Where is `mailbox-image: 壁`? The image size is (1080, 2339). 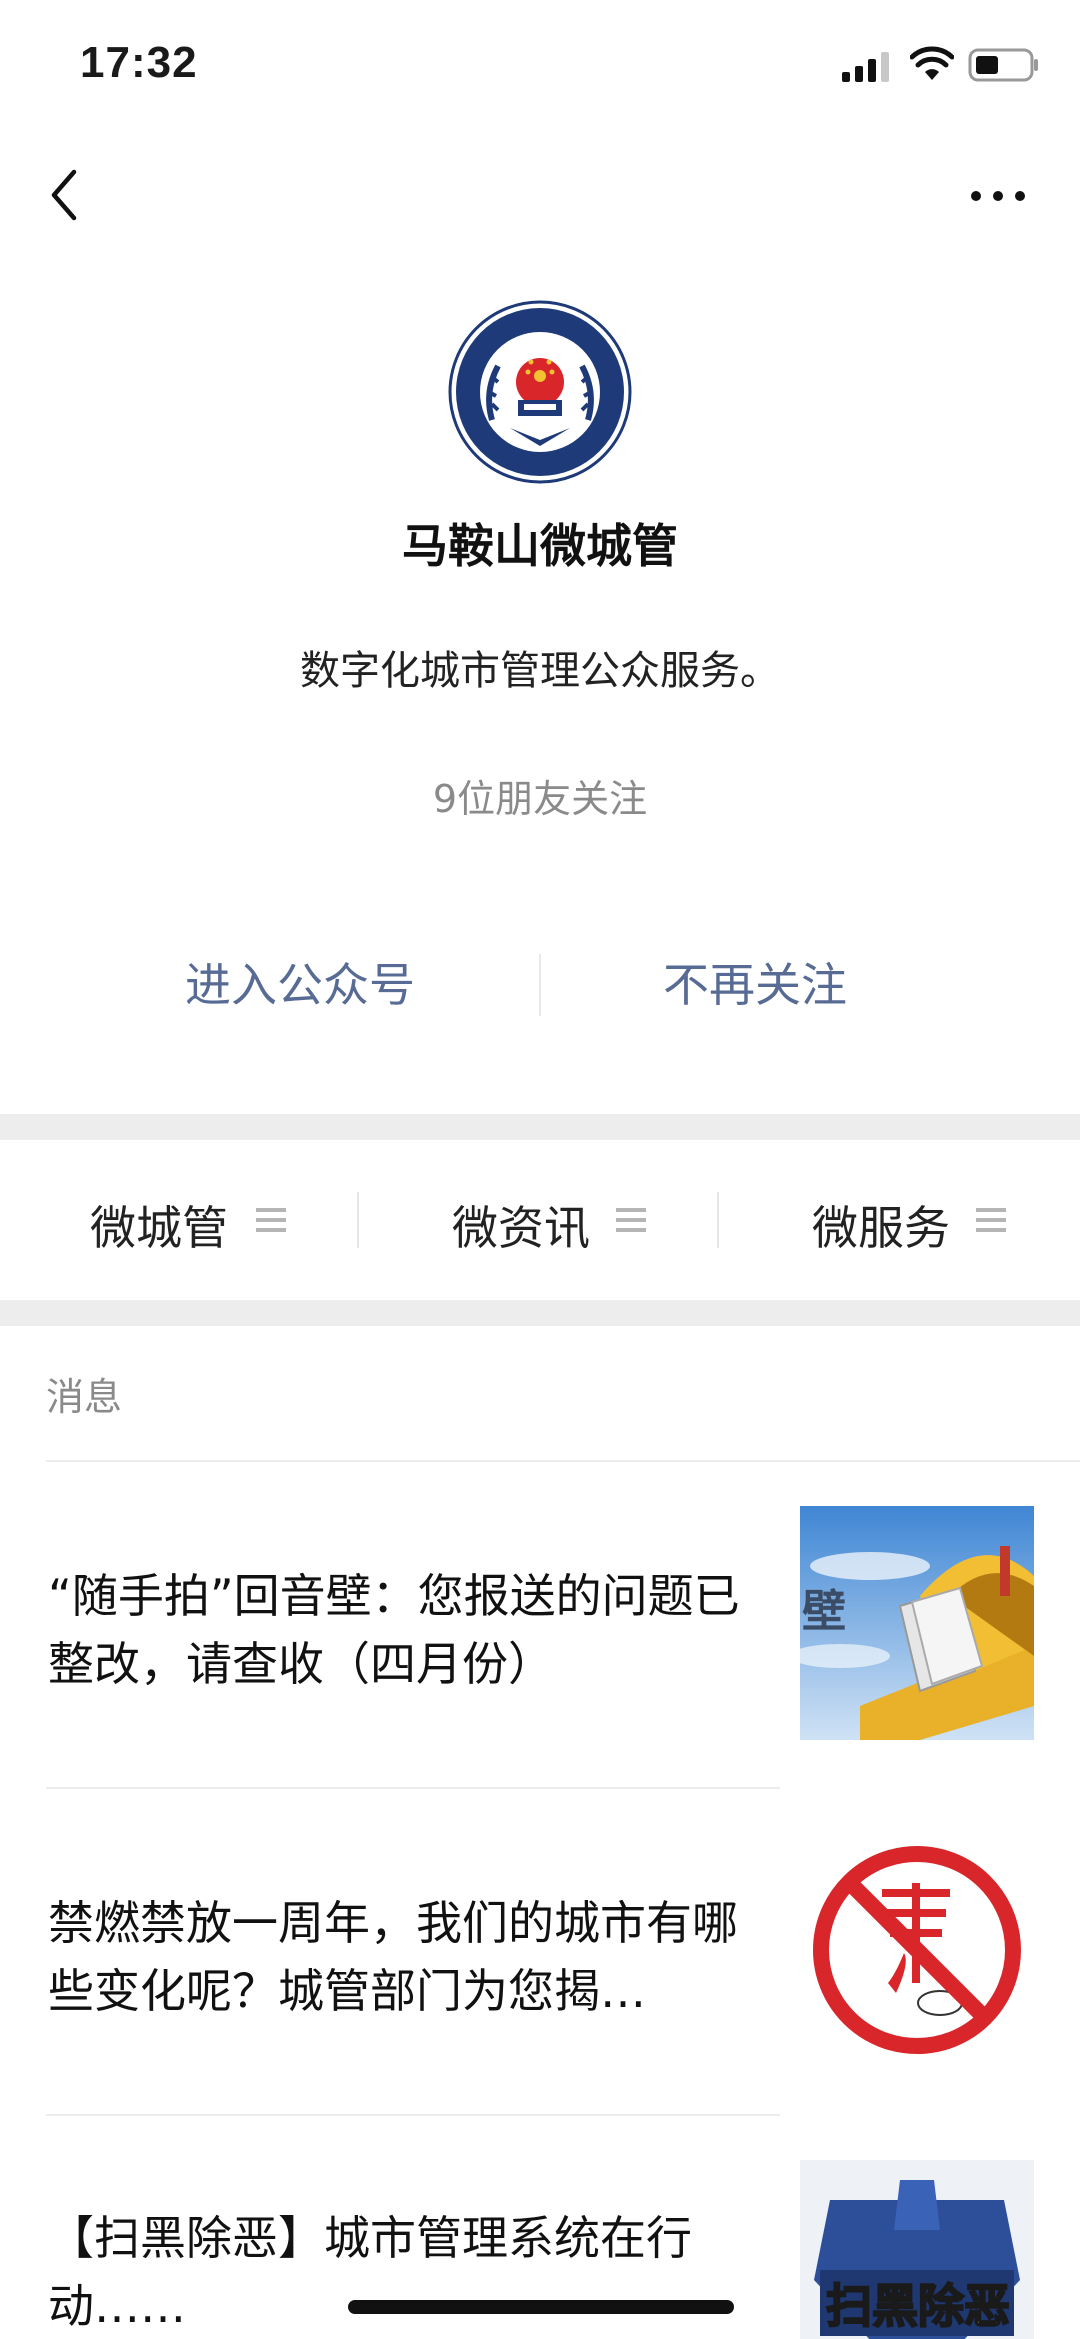
mailbox-image: 壁 is located at coordinates (917, 1623).